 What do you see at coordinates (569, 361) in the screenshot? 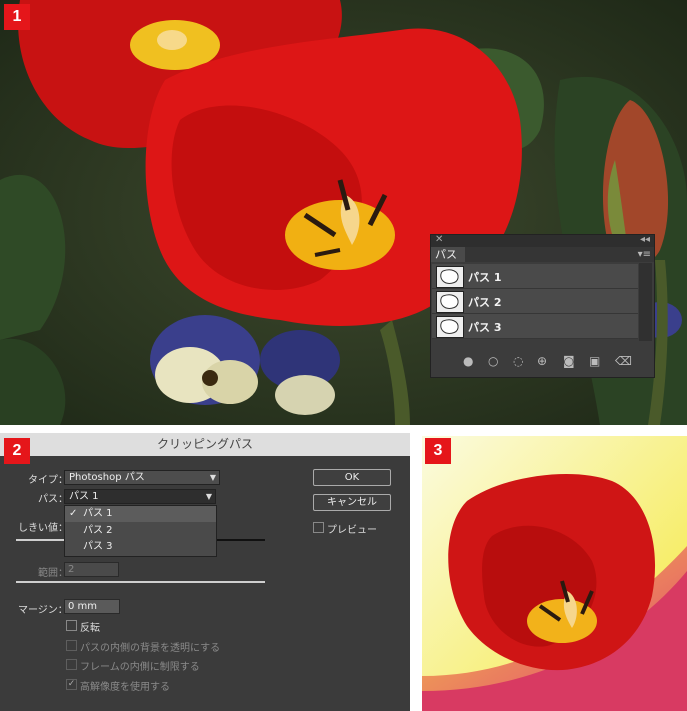
I see `add-mask-icon: ◙` at bounding box center [569, 361].